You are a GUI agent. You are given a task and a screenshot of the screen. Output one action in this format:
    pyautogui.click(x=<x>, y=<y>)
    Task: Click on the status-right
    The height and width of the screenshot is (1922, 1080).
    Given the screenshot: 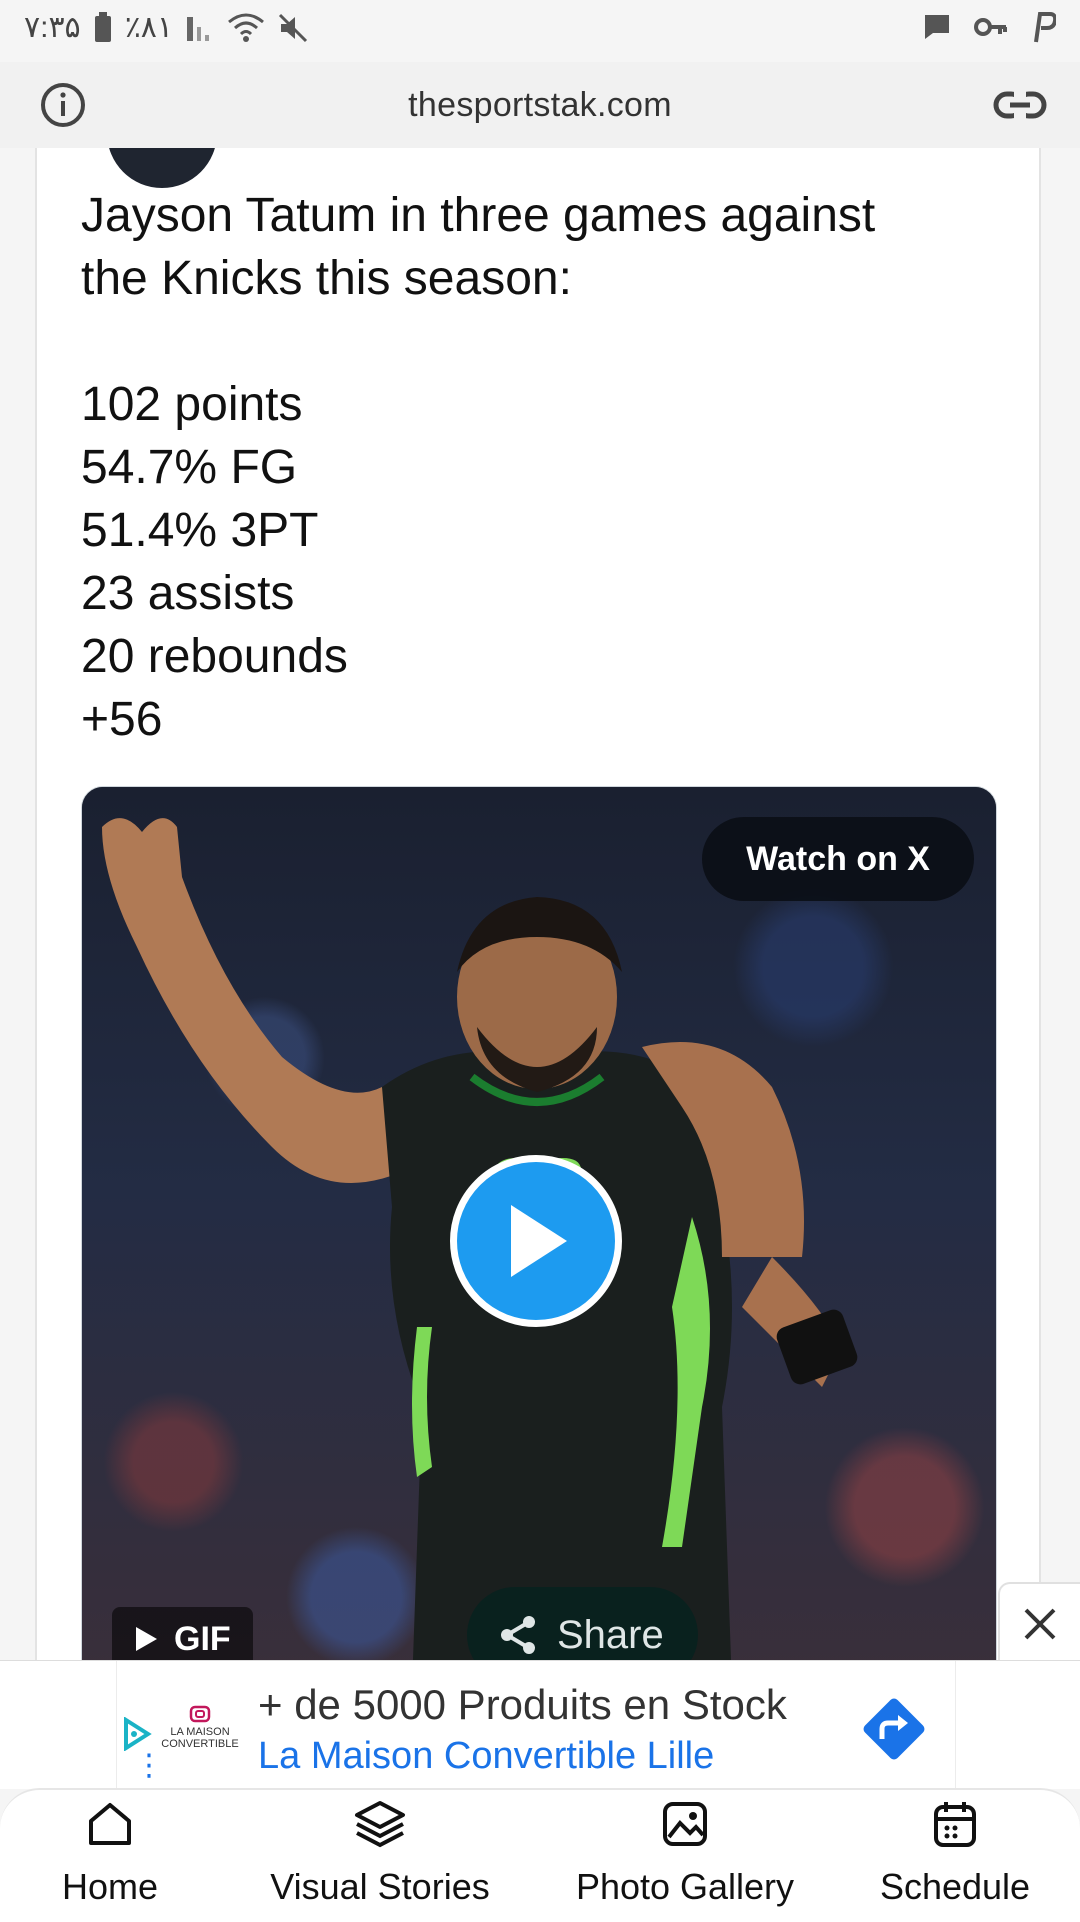 What is the action you would take?
    pyautogui.click(x=989, y=27)
    